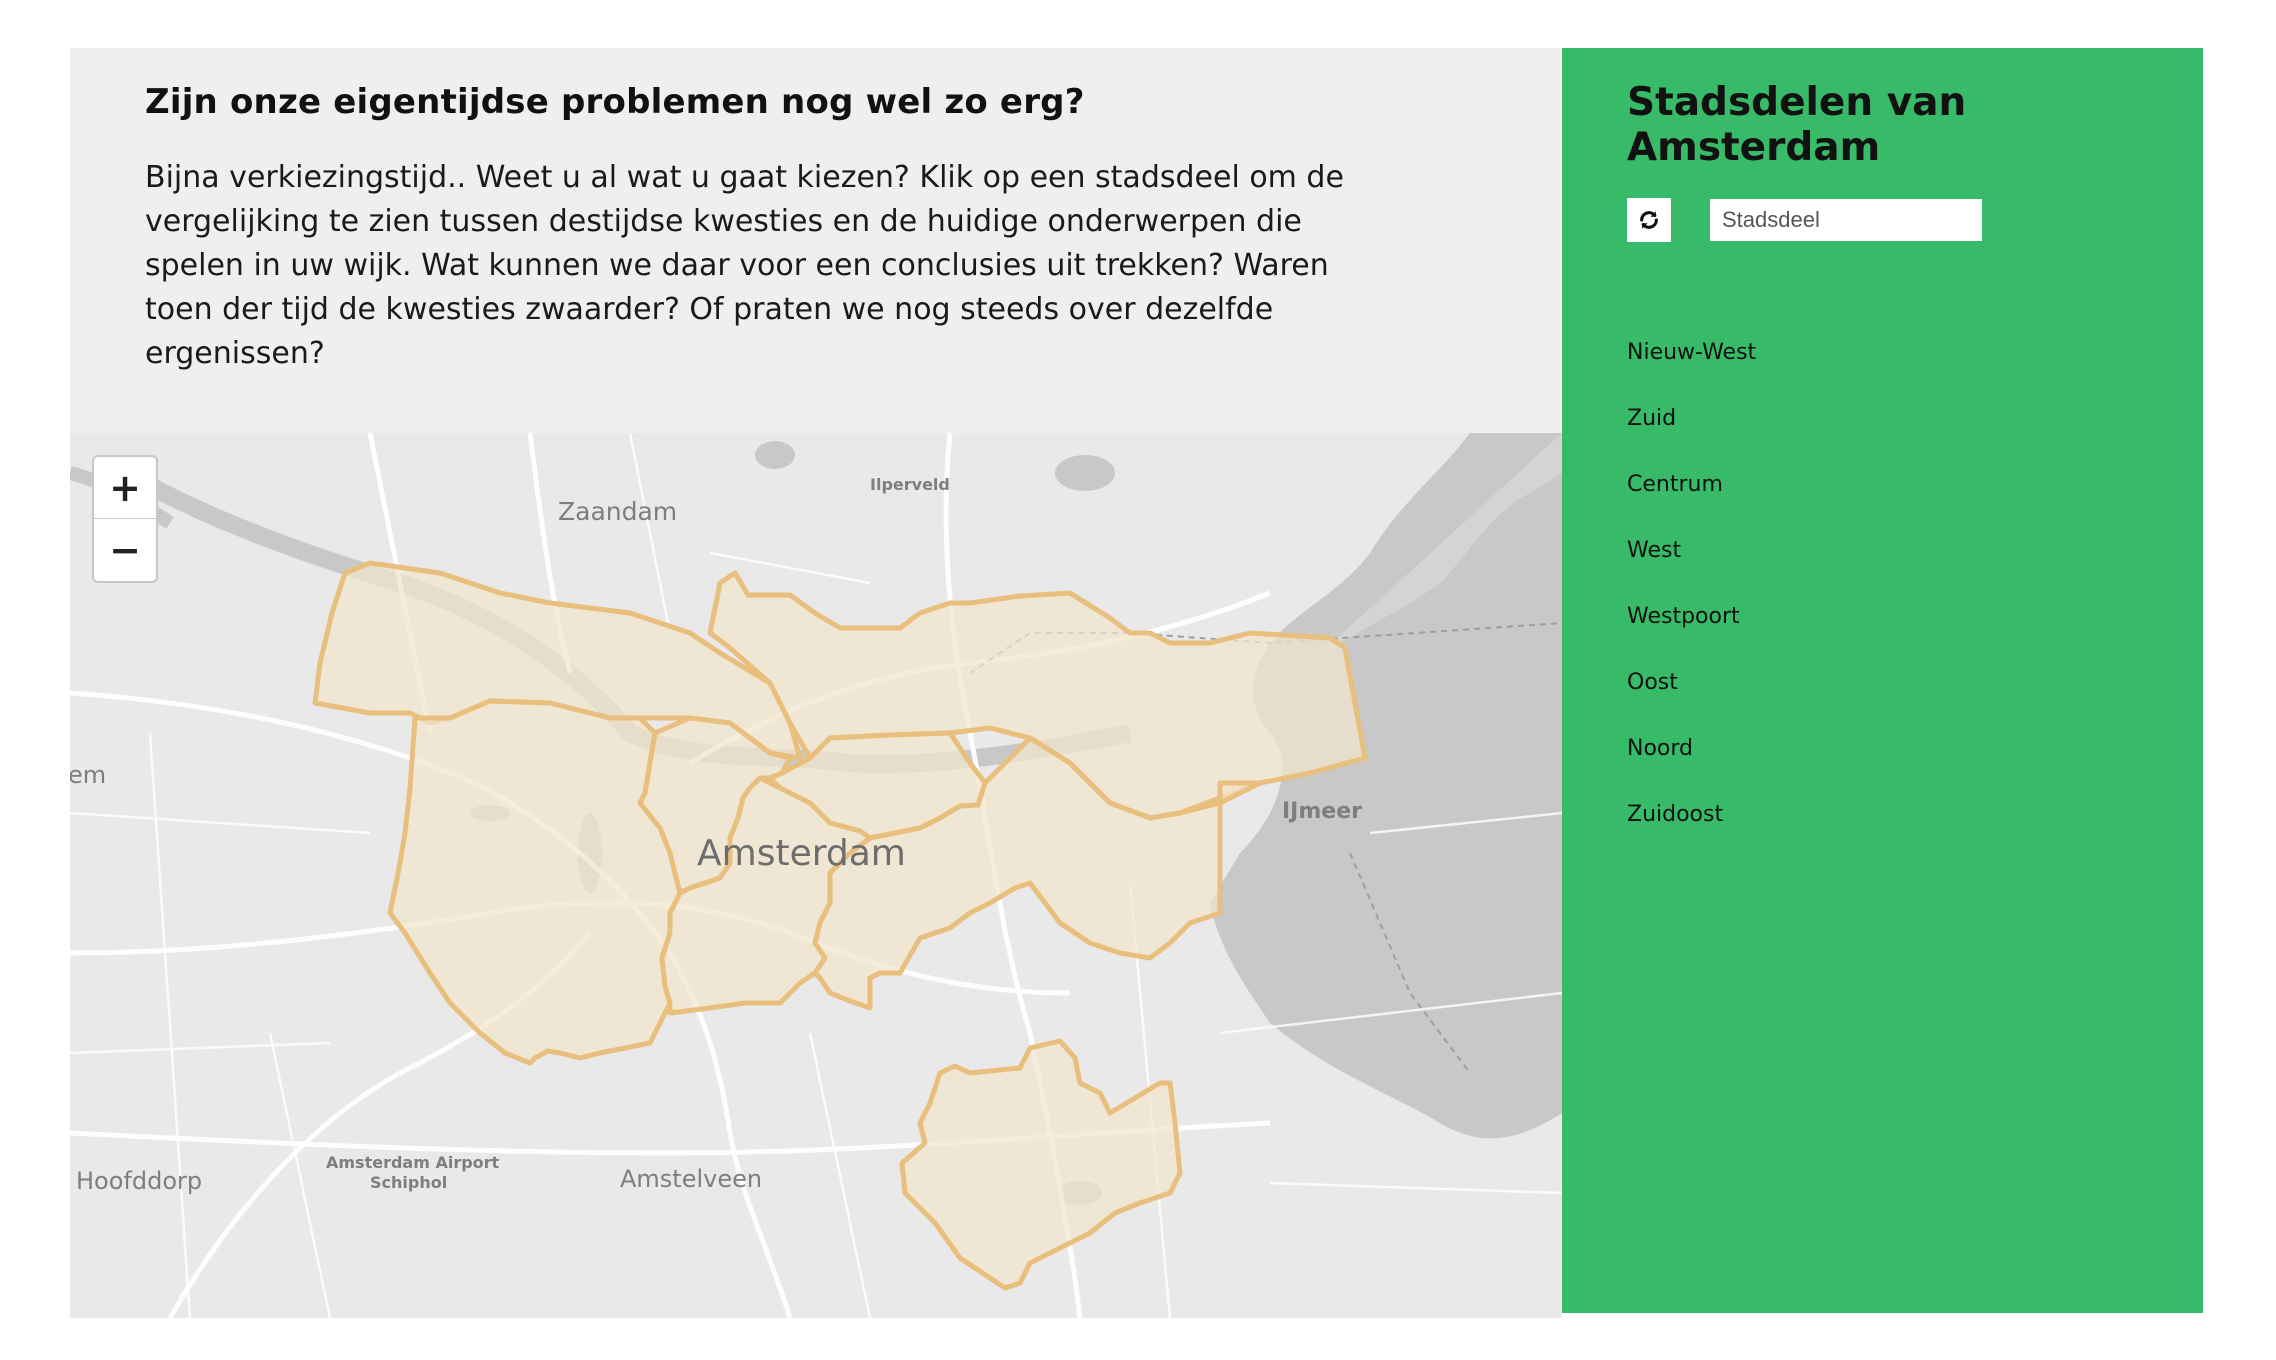 The width and height of the screenshot is (2276, 1360). Describe the element at coordinates (125, 549) in the screenshot. I see `zoom-out-button: −` at that location.